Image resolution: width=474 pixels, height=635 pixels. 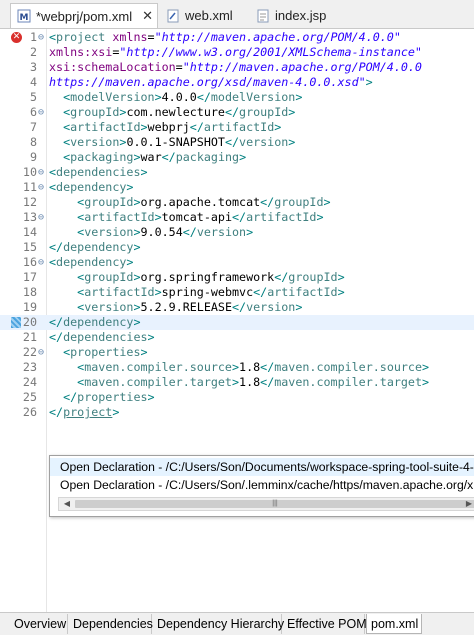 What do you see at coordinates (105, 352) in the screenshot?
I see `code-text: <properties>` at bounding box center [105, 352].